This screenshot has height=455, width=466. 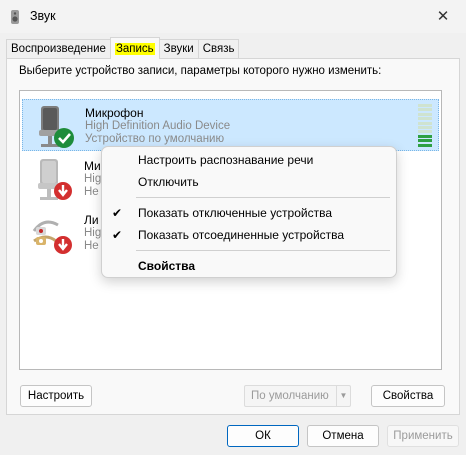 I want to click on menu-item-properties: Свойства, so click(x=249, y=266).